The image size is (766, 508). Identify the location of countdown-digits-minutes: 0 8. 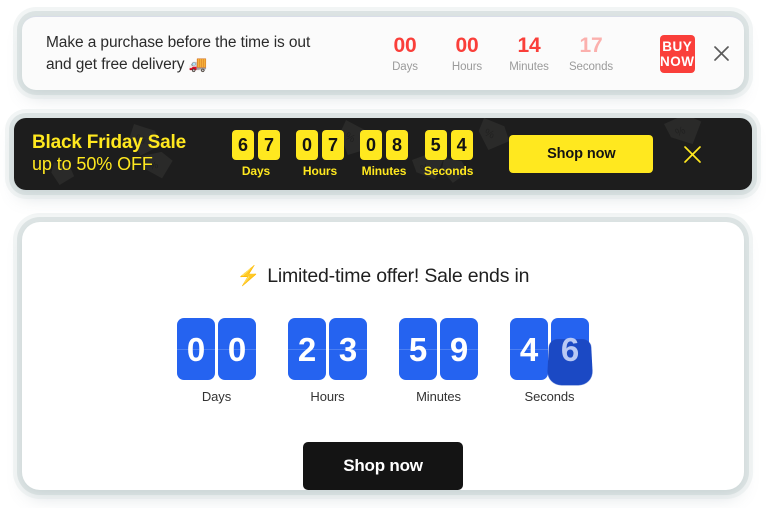
(384, 145).